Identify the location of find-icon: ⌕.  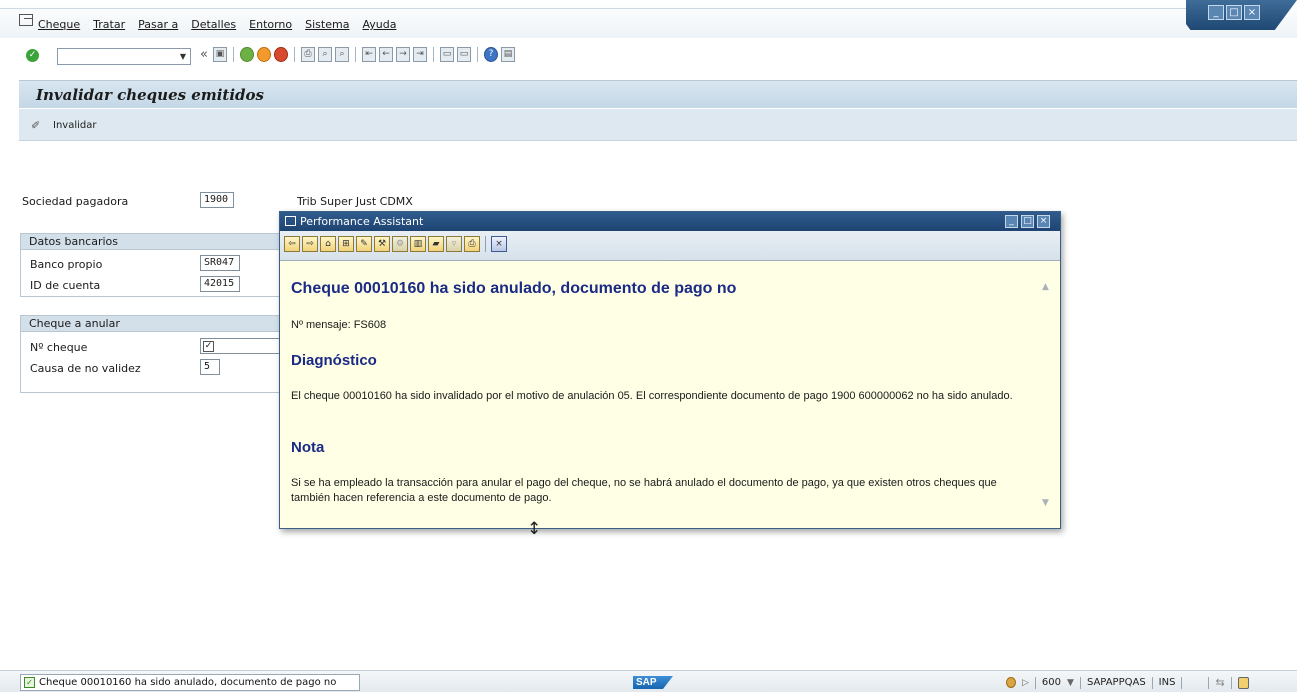
(324, 54).